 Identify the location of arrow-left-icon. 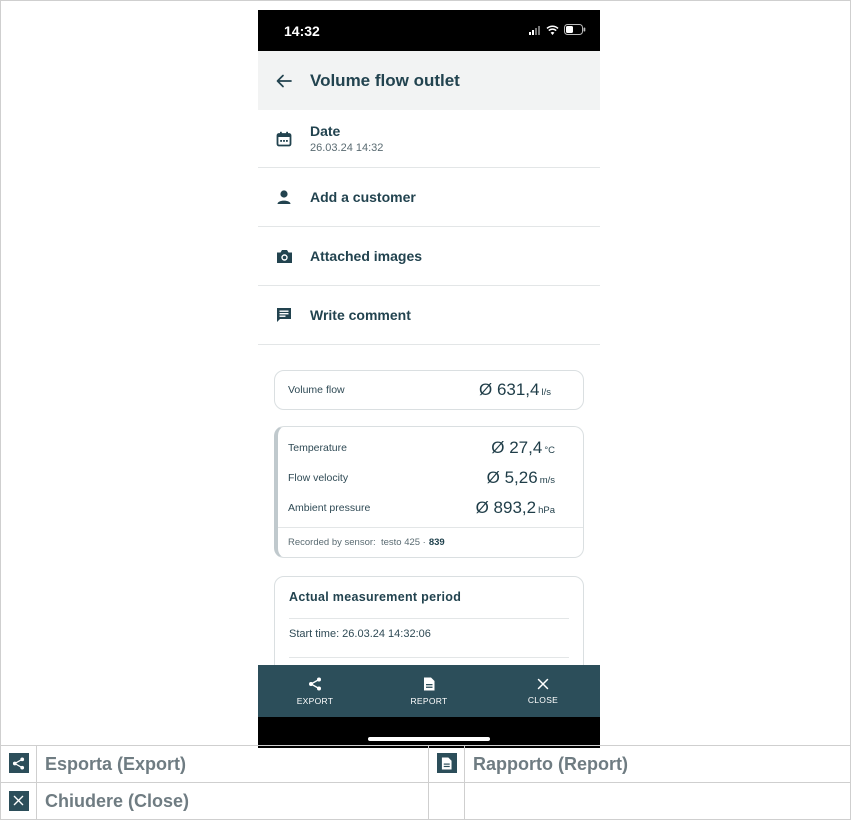
(284, 80).